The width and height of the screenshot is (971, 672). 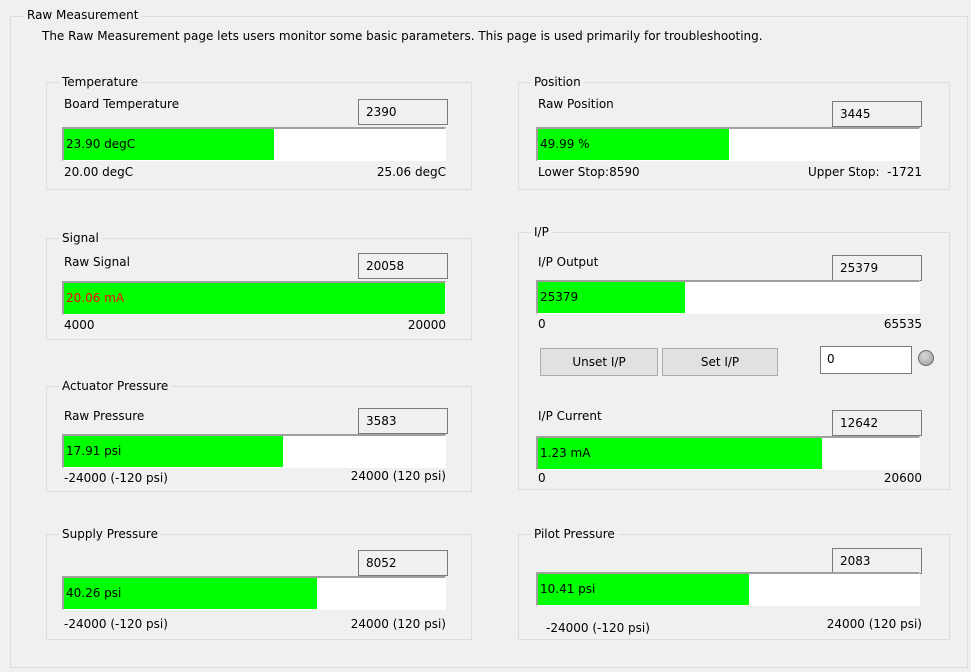 I want to click on actuator-pressure-bar: 17.91 psi, so click(x=254, y=451).